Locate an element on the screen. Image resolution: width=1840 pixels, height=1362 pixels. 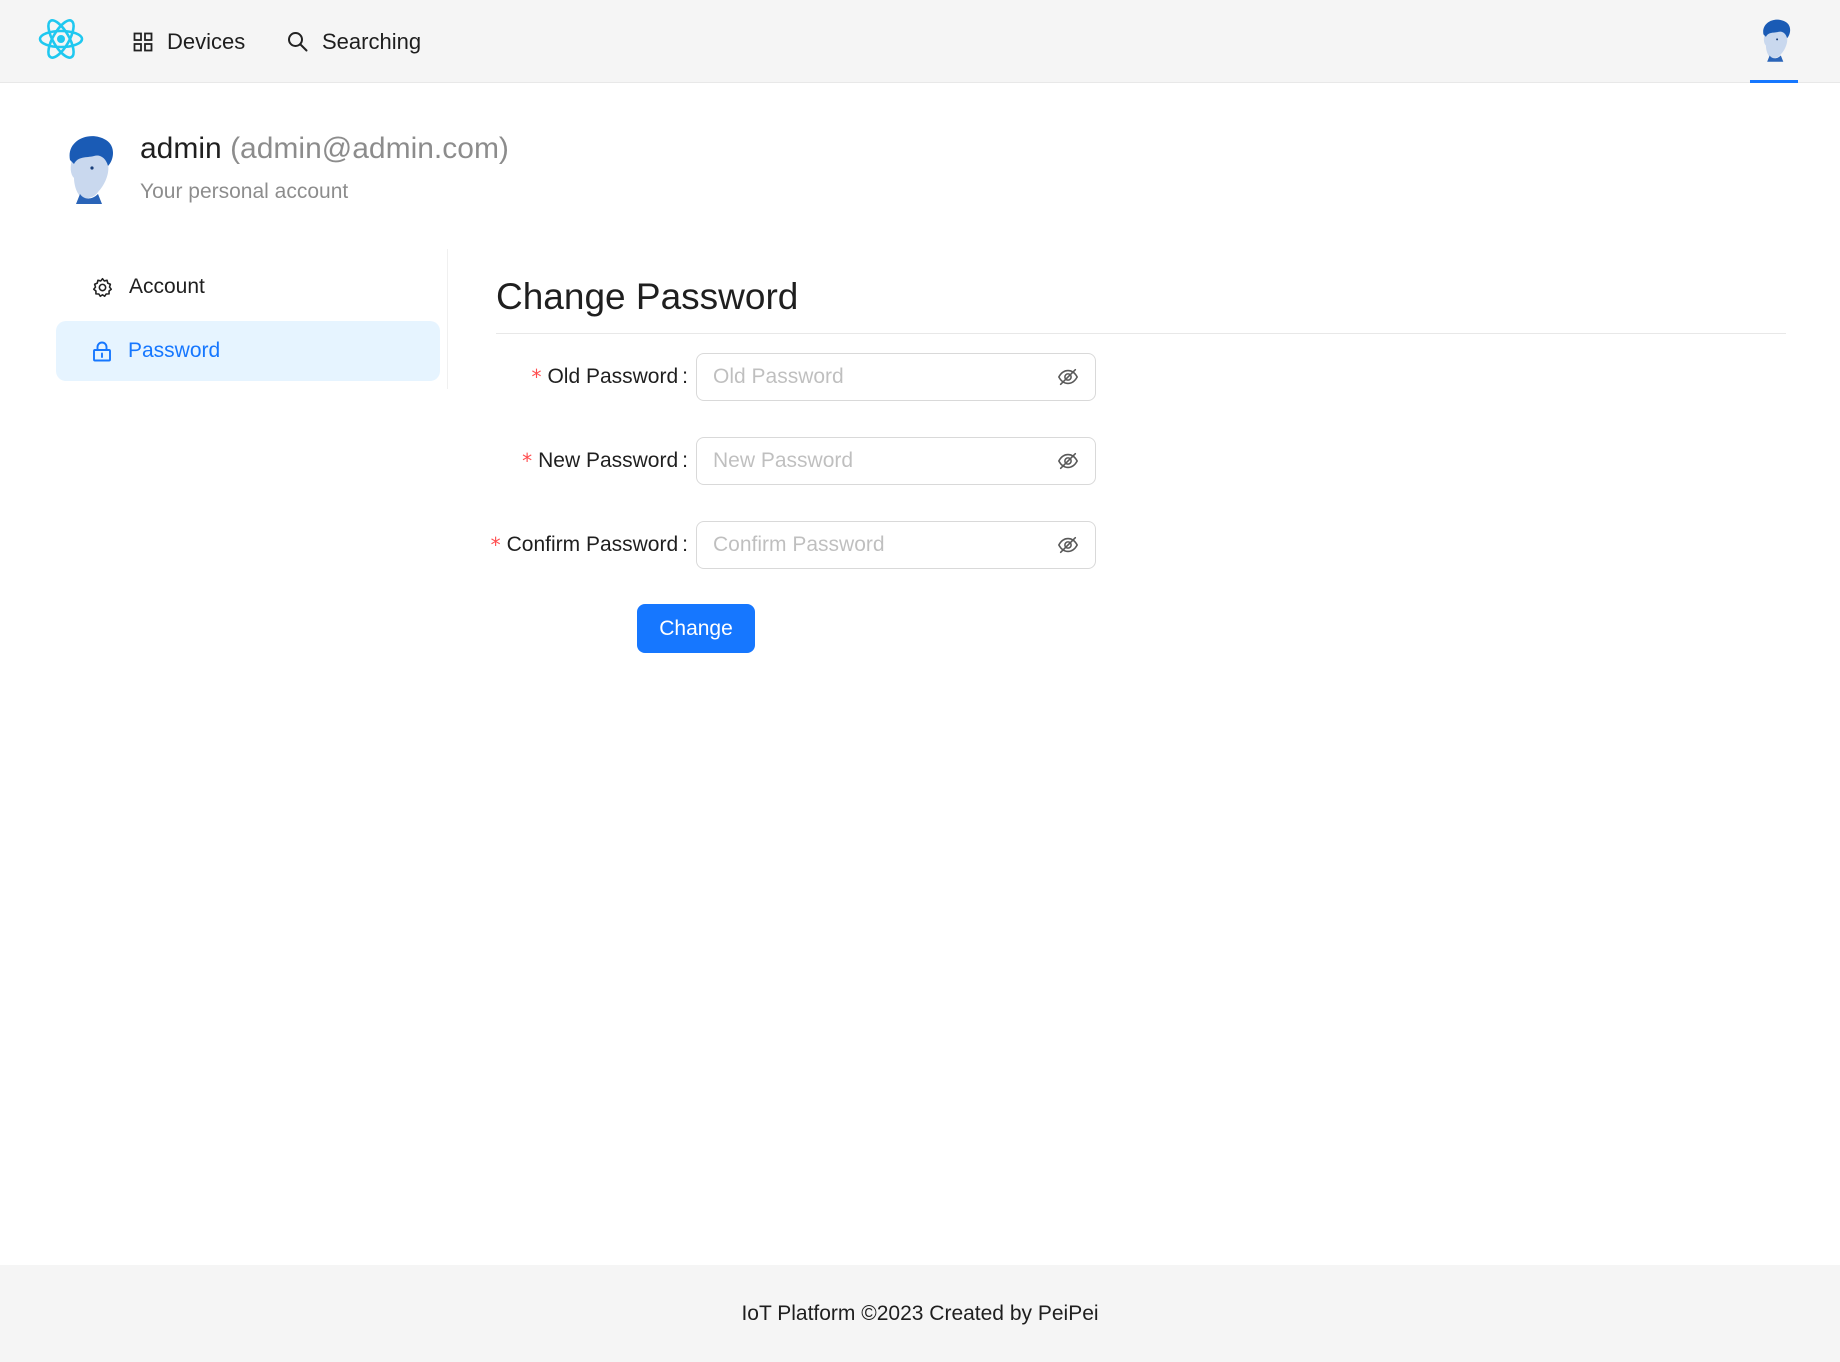
old-password-label: * Old Password : is located at coordinates (609, 377).